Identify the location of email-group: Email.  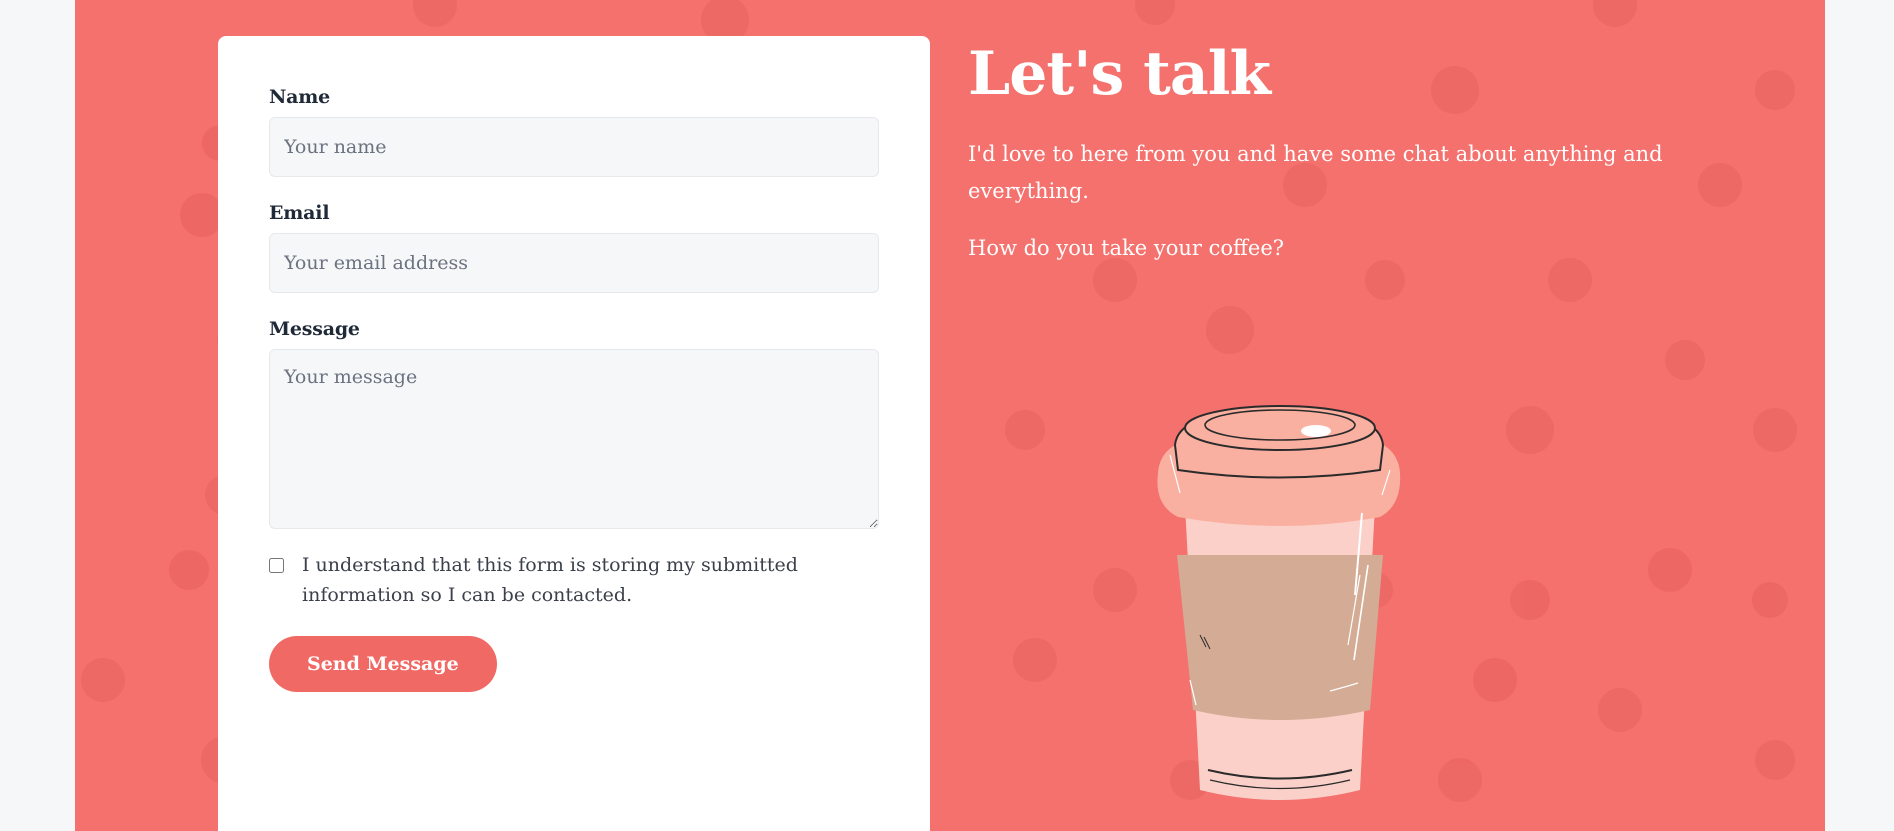
(574, 247).